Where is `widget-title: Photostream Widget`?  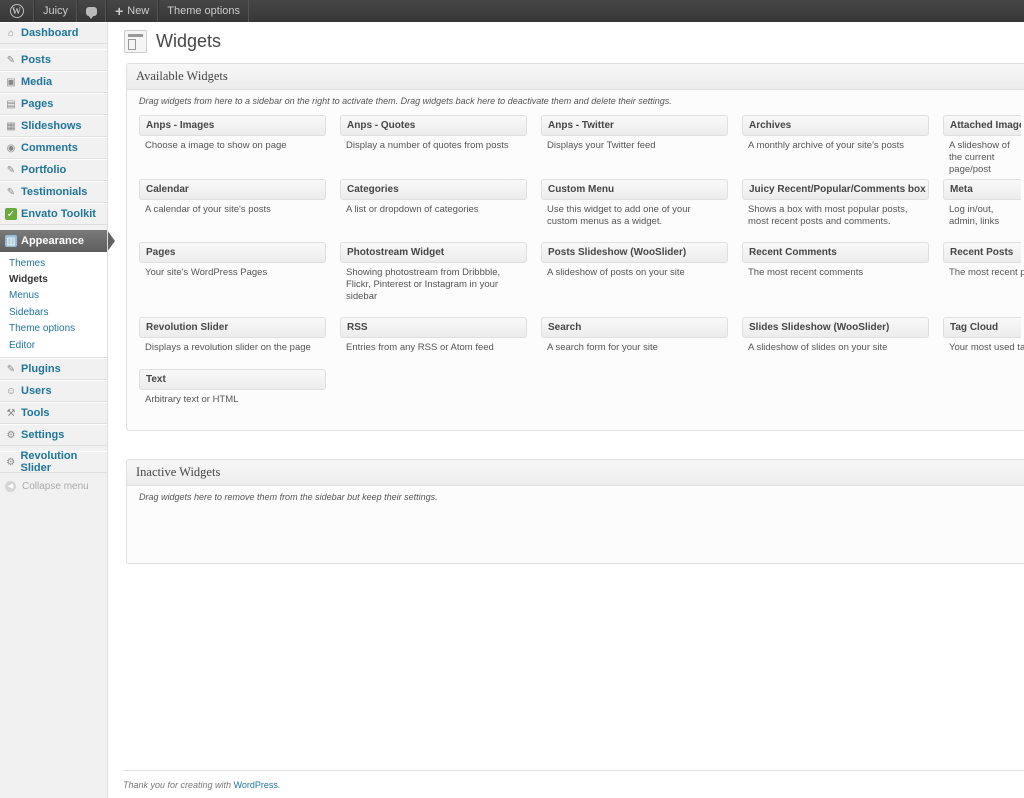 widget-title: Photostream Widget is located at coordinates (433, 252).